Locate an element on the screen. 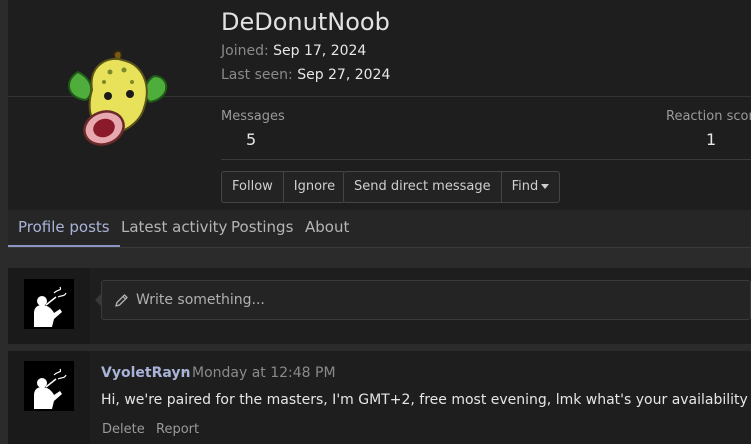 The width and height of the screenshot is (751, 444). current-user-avatar is located at coordinates (49, 304).